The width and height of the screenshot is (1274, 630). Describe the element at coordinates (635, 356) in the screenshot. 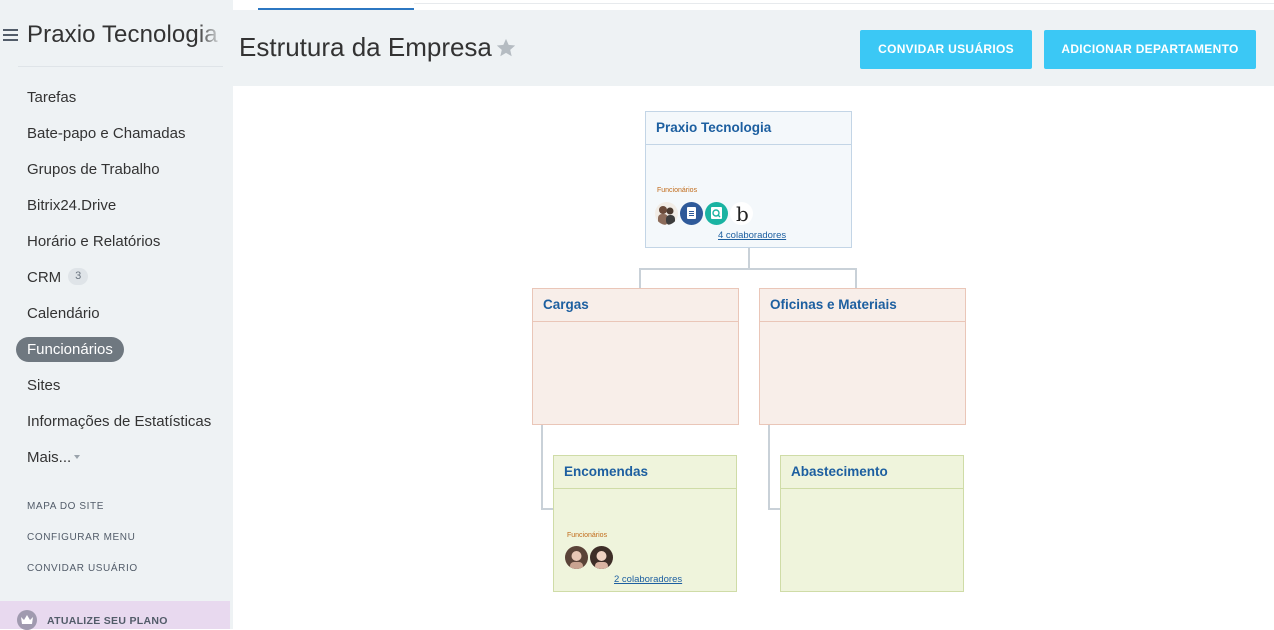

I see `department-card-cargas: Cargas` at that location.